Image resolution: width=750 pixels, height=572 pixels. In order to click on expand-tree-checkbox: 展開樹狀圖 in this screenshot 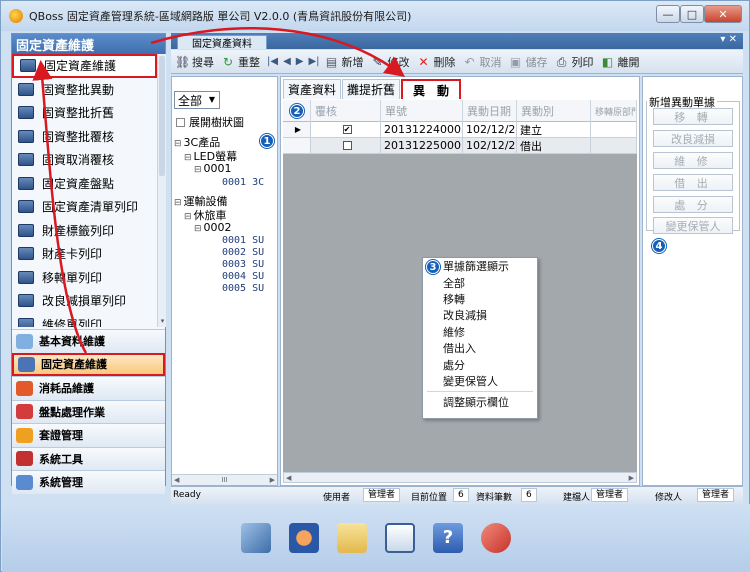, I will do `click(210, 122)`.